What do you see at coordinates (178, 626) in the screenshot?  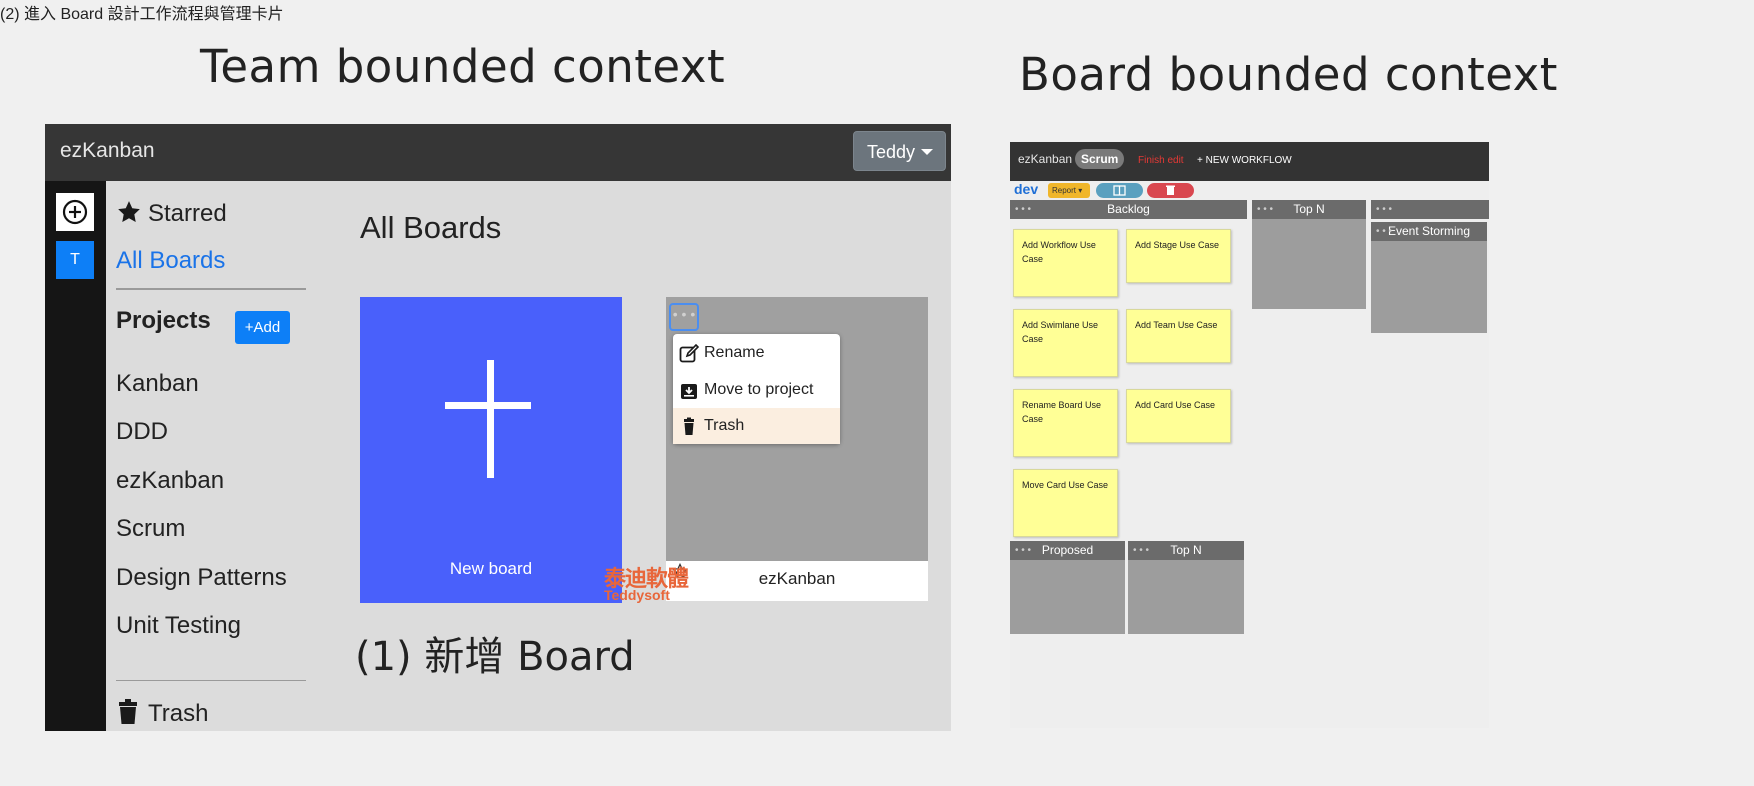 I see `project-item-unit-testing: Unit Testing` at bounding box center [178, 626].